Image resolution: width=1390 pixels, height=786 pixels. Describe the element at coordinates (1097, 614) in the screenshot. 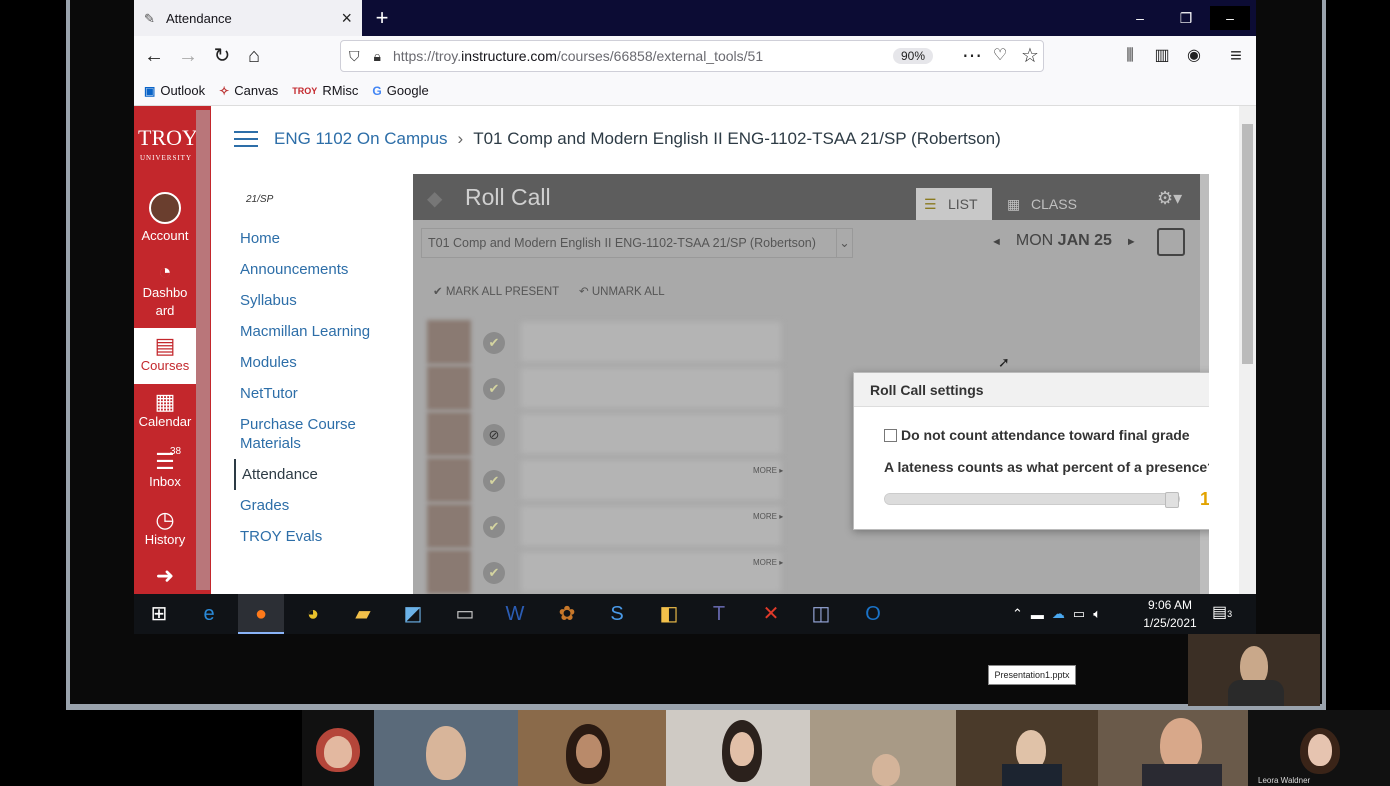

I see `volume-icon: 🔈︎` at that location.